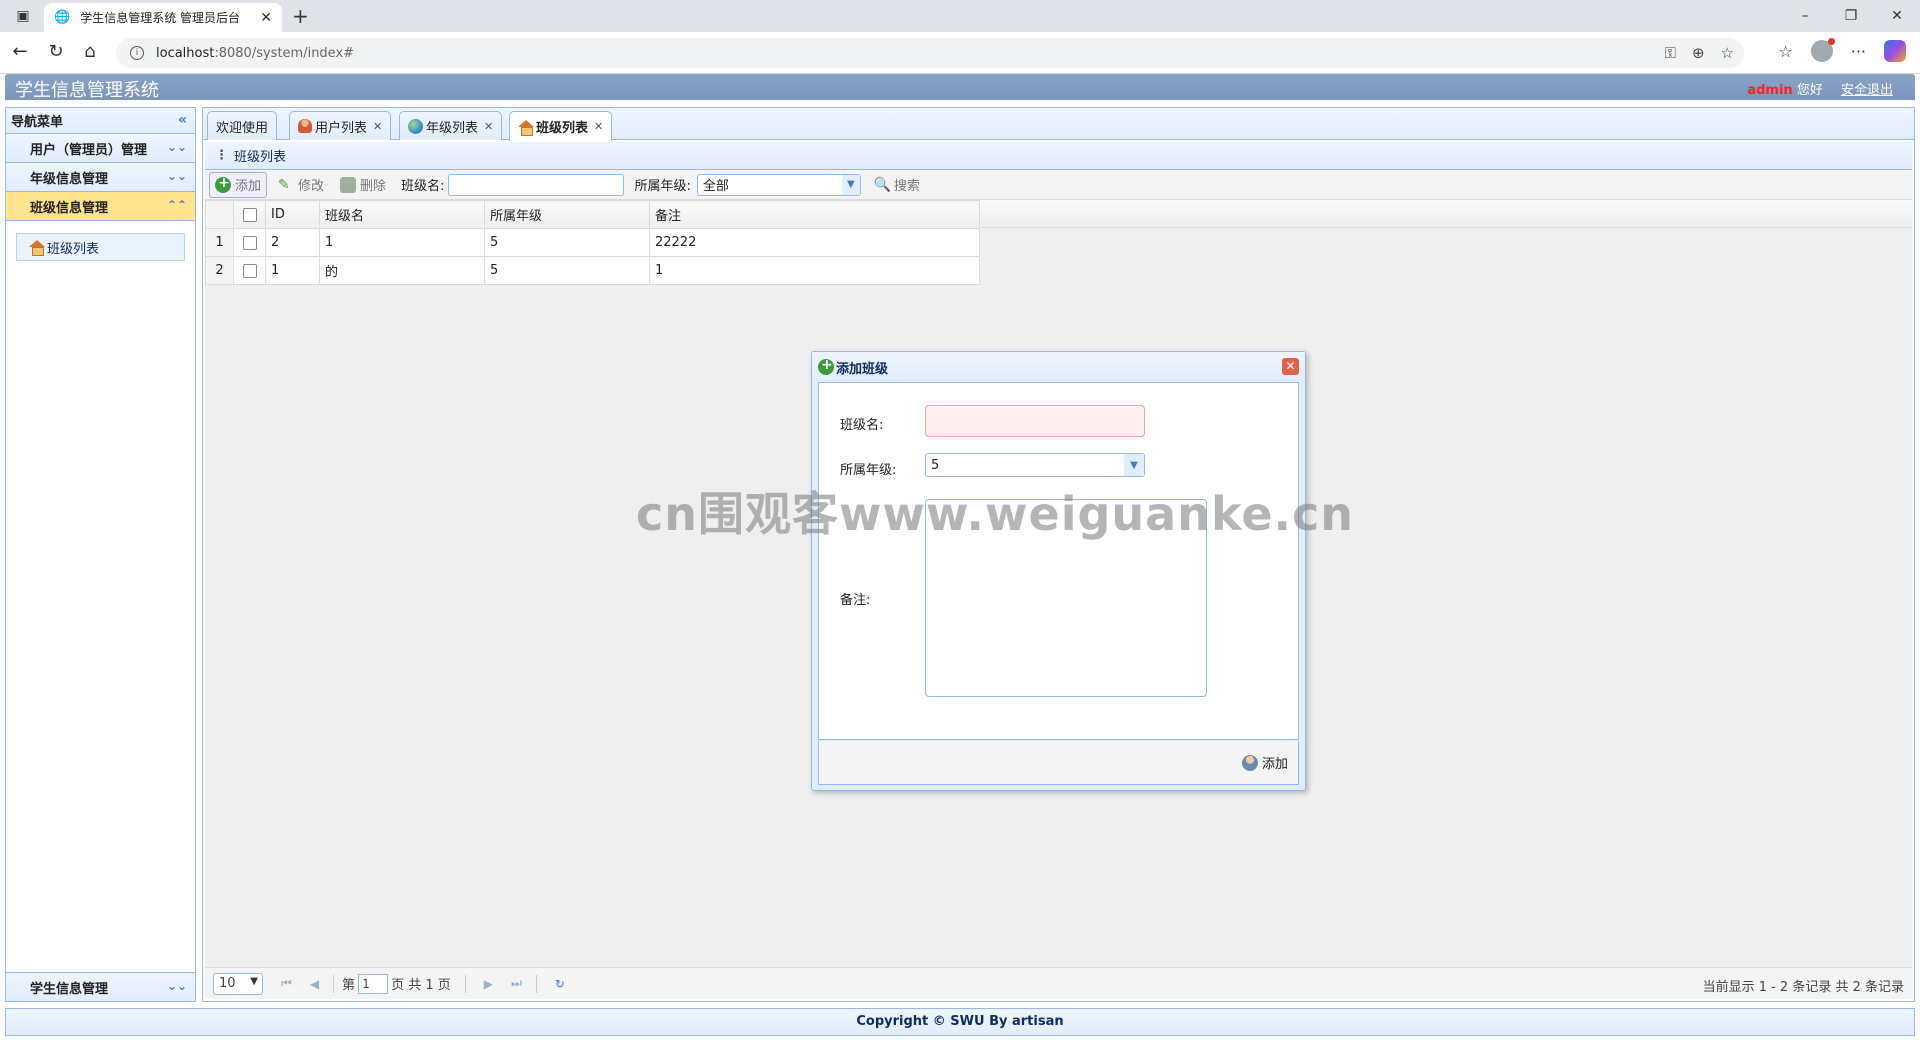 Image resolution: width=1920 pixels, height=1040 pixels. Describe the element at coordinates (402, 214) in the screenshot. I see `column-header-name: 班级名` at that location.